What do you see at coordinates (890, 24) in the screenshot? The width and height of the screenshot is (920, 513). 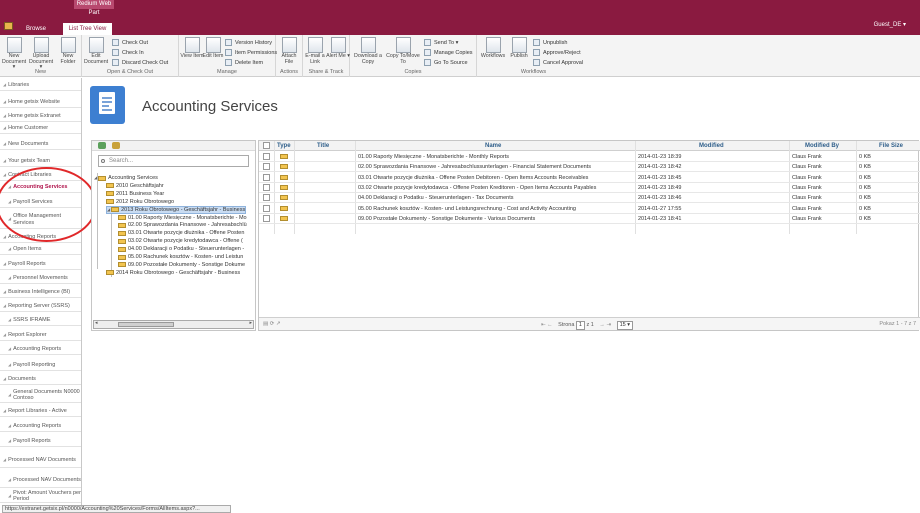 I see `user-menu: Guest_DE ▾` at bounding box center [890, 24].